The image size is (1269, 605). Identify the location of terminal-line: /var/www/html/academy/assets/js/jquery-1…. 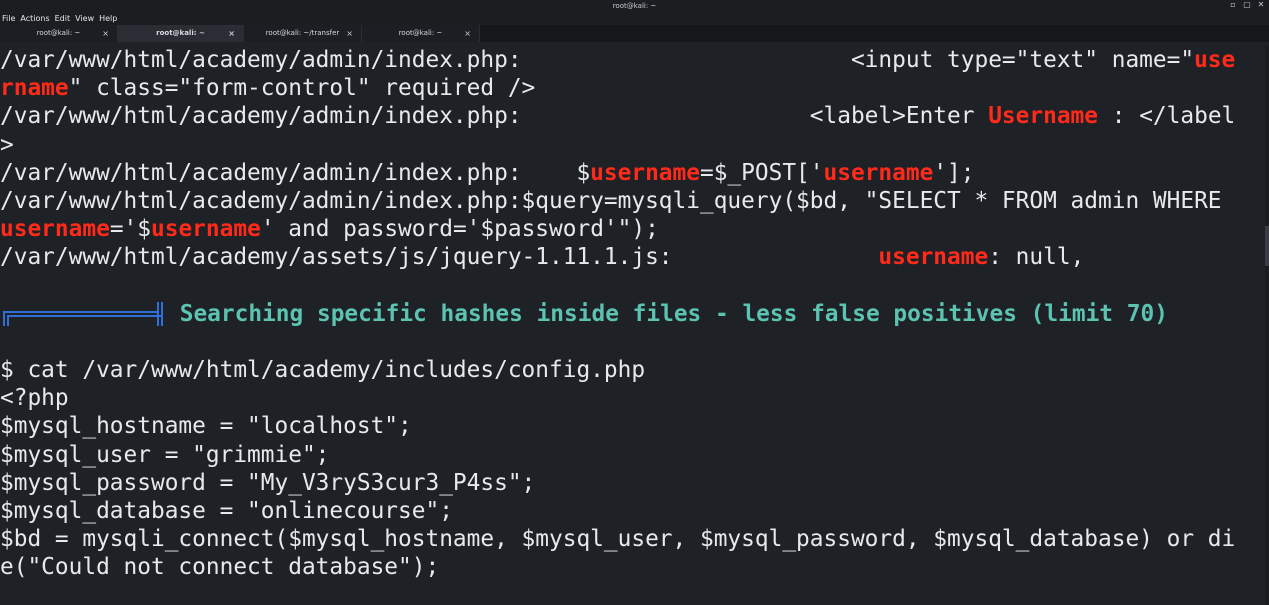
(634, 257).